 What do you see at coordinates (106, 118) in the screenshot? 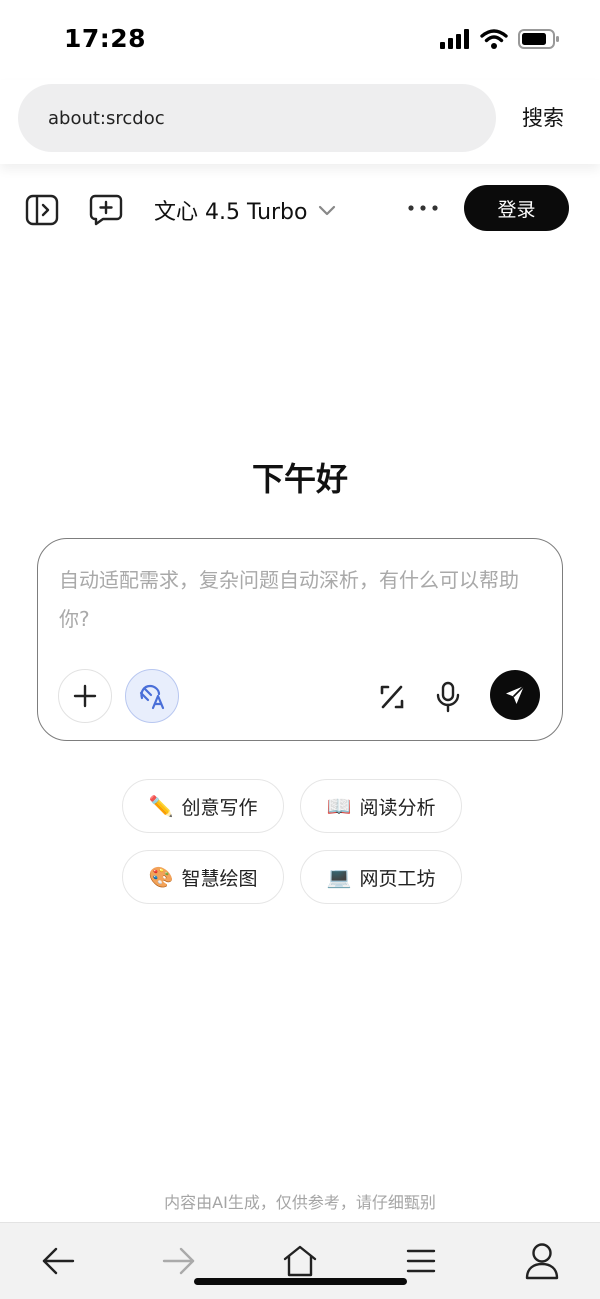
I see `url-text: about:srcdoc` at bounding box center [106, 118].